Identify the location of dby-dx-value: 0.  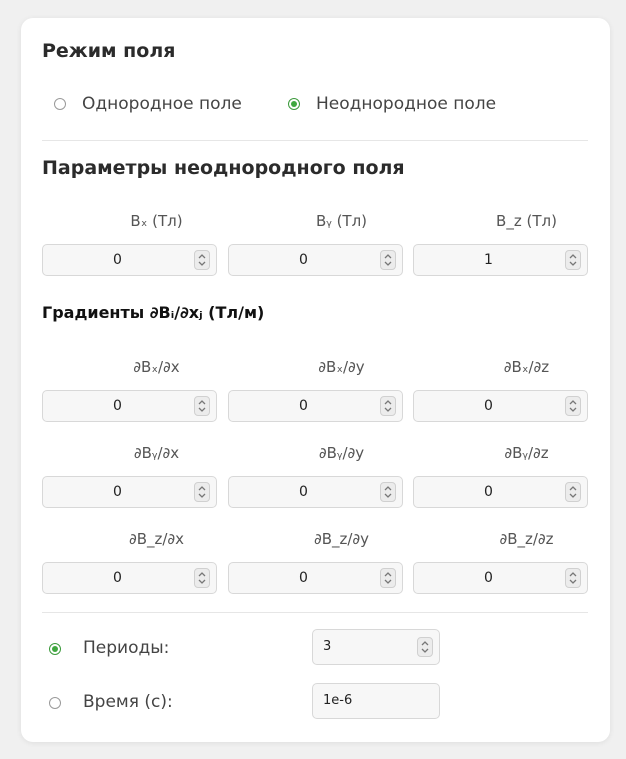
(117, 492).